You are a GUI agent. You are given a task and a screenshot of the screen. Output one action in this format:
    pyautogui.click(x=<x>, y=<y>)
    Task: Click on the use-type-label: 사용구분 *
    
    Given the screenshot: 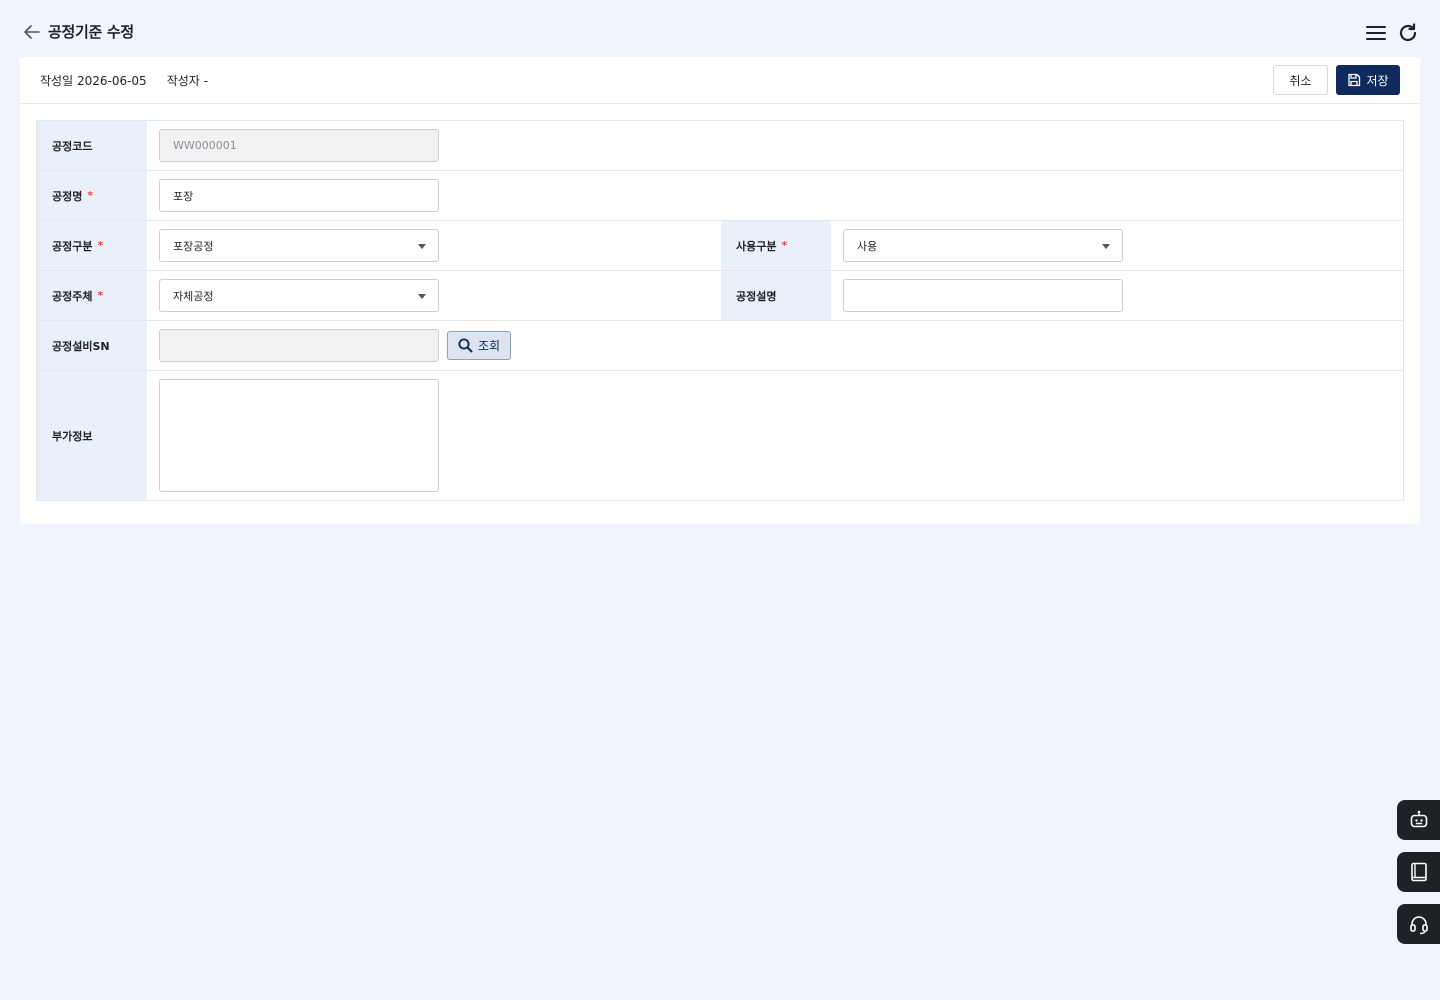 What is the action you would take?
    pyautogui.click(x=776, y=245)
    